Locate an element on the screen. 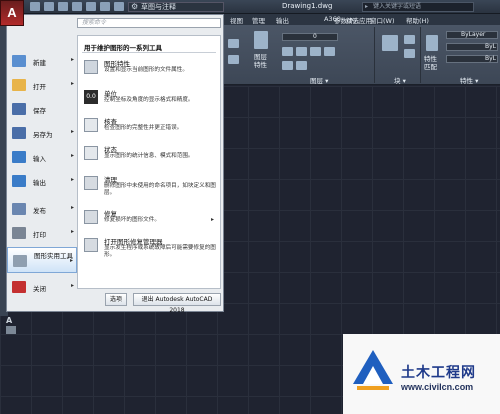  menu-parametric: 参数(P) is located at coordinates (345, 20).